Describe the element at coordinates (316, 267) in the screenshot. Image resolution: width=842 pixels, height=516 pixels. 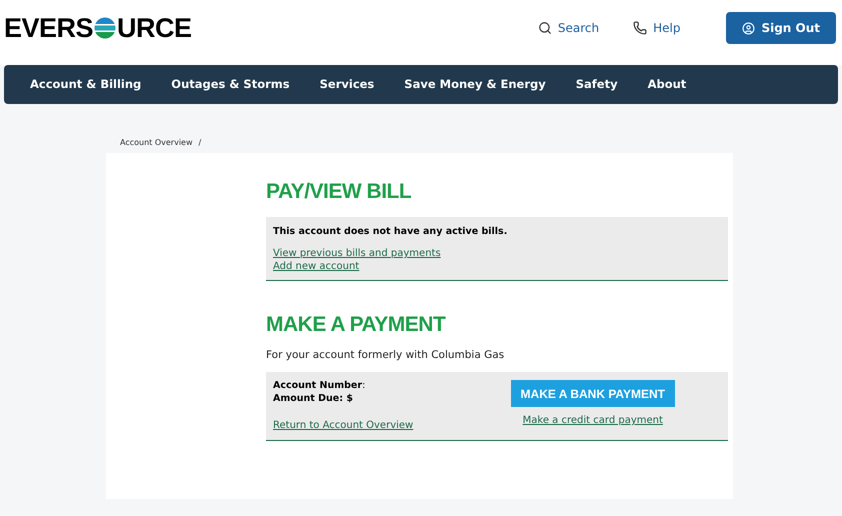
I see `bill-link: Add new account` at that location.